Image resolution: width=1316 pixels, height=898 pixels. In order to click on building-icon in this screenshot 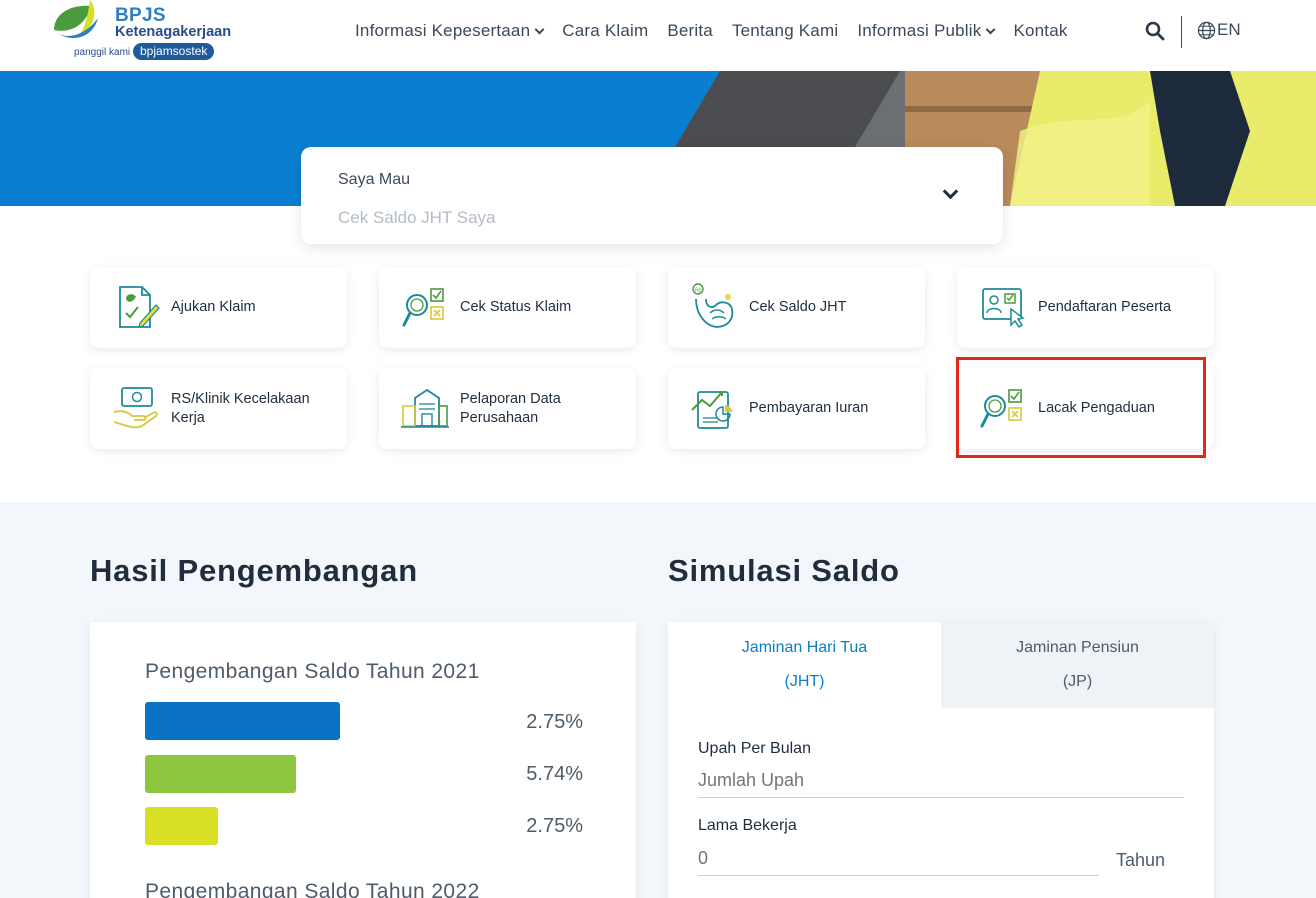, I will do `click(425, 408)`.